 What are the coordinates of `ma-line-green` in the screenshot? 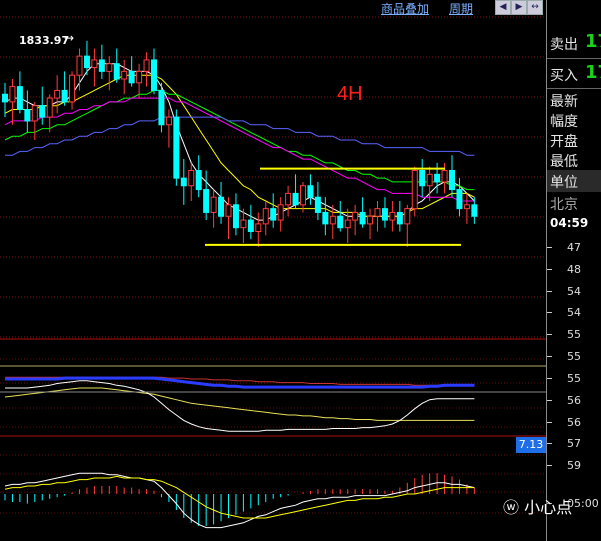 It's located at (239, 140).